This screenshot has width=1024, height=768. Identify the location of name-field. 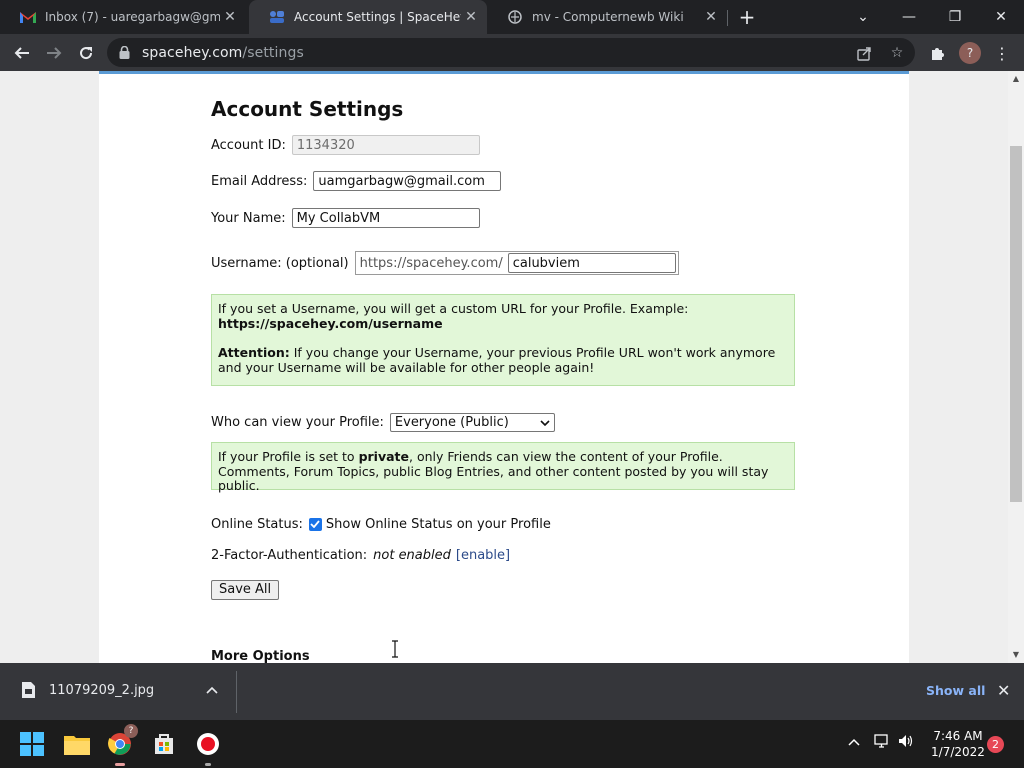
(385, 218).